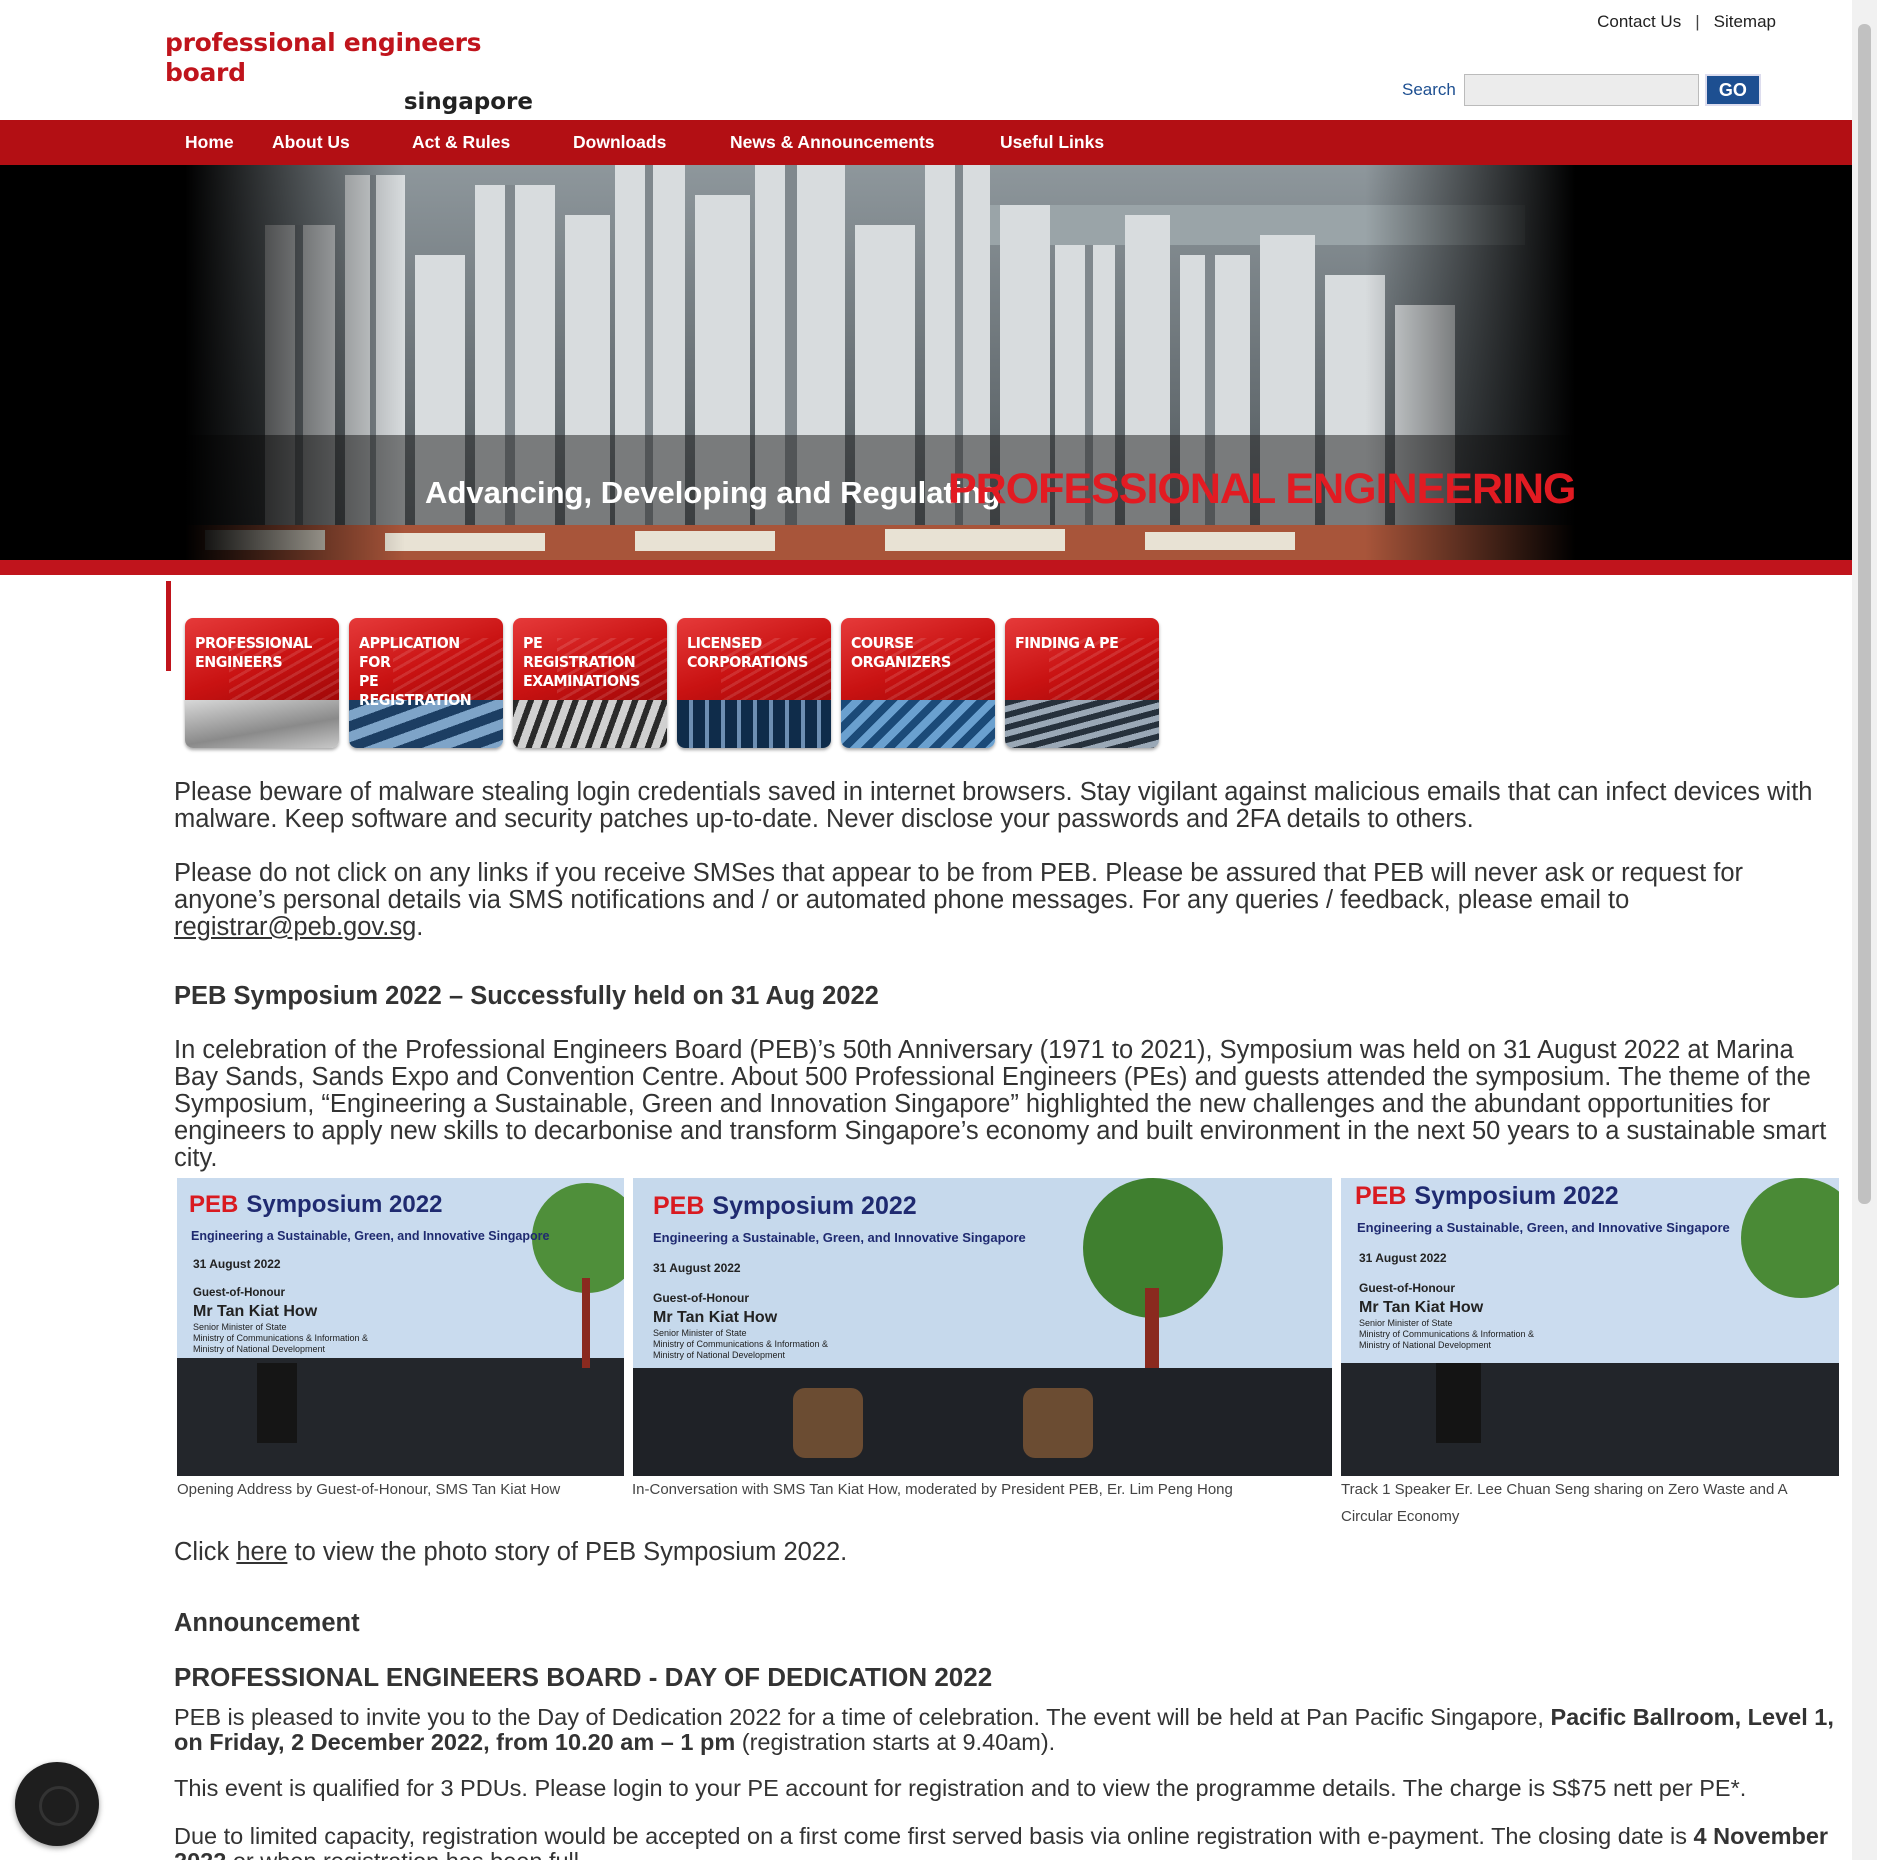  I want to click on tile-licensed-corporations: LICENSED CORPORATIONS, so click(754, 683).